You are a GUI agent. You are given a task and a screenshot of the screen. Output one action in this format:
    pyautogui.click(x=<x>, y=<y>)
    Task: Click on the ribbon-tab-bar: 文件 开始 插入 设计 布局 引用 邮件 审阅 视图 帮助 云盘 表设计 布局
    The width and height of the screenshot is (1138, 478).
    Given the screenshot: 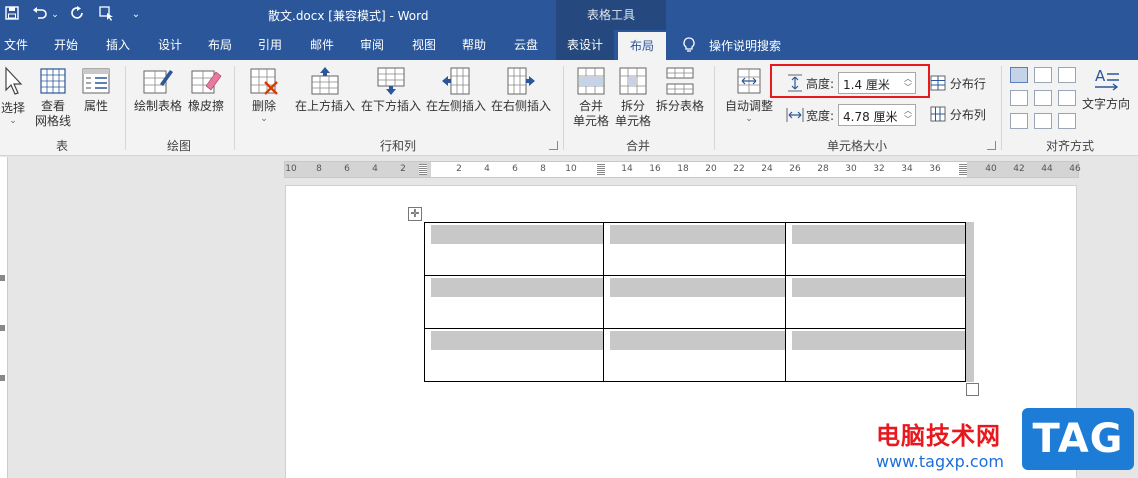 What is the action you would take?
    pyautogui.click(x=569, y=45)
    